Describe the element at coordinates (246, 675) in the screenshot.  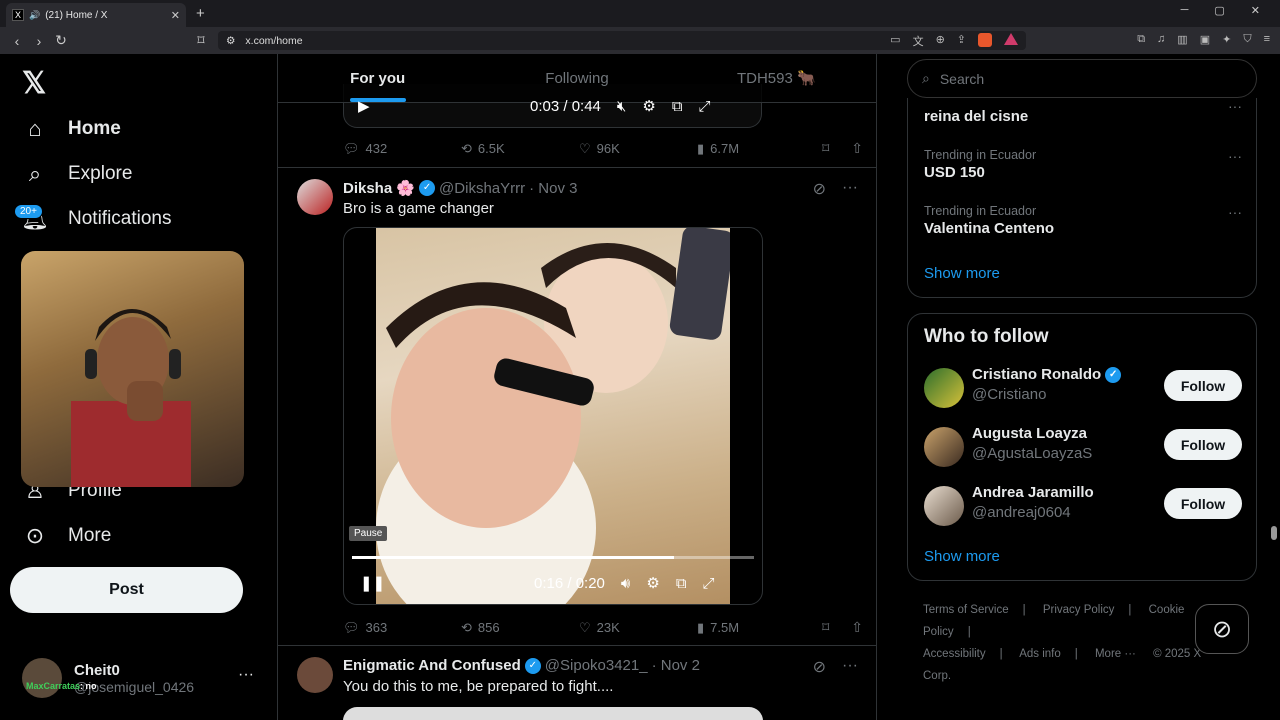
I see `account-more-icon: ···` at that location.